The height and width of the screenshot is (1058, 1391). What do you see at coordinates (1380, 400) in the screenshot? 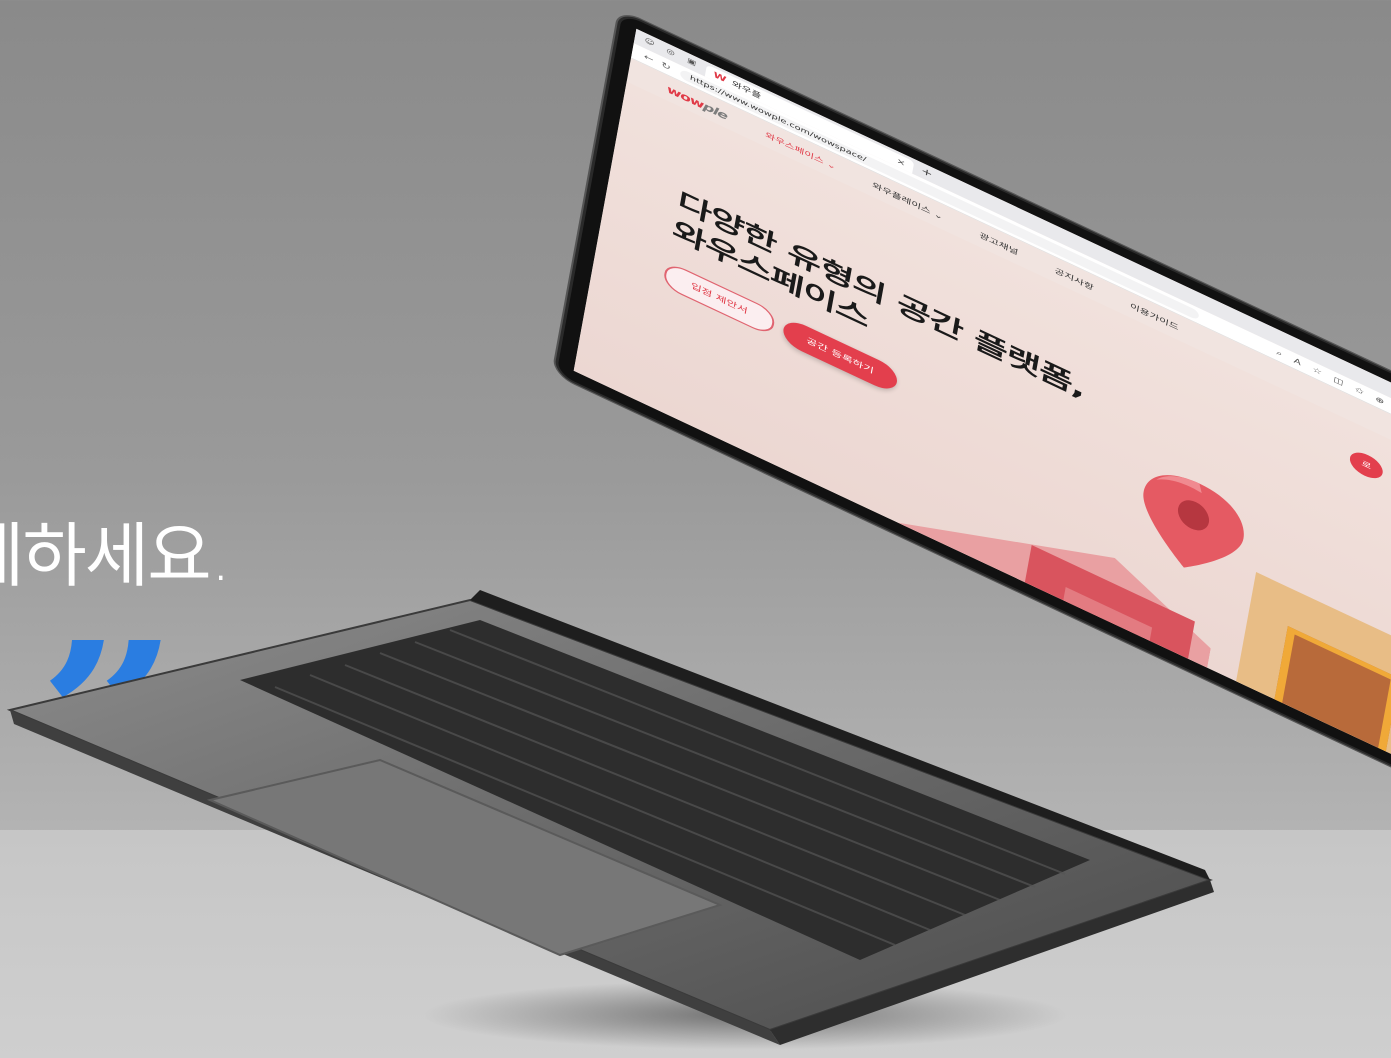
I see `collections-icon: ⊕` at bounding box center [1380, 400].